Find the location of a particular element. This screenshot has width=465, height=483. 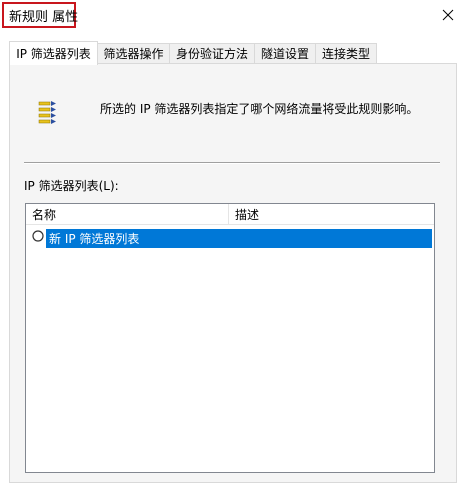

panel-description: 所选的 IP 筛选器列表指定了哪个网络流量将受此规则影响。 is located at coordinates (259, 109).